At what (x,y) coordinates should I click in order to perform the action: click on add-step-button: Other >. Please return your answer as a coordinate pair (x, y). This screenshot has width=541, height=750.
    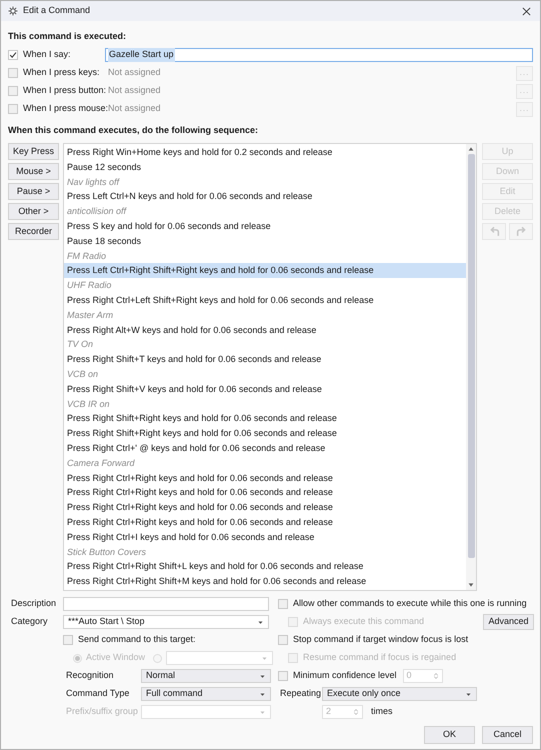
    Looking at the image, I should click on (33, 211).